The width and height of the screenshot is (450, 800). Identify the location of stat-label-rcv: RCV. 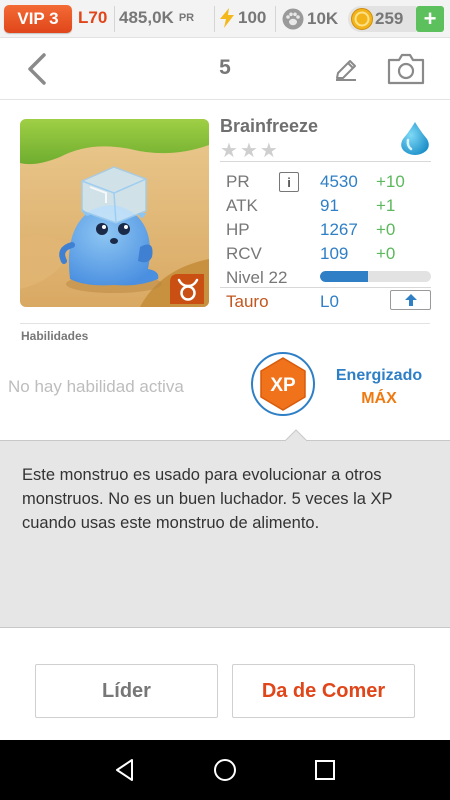
(244, 253).